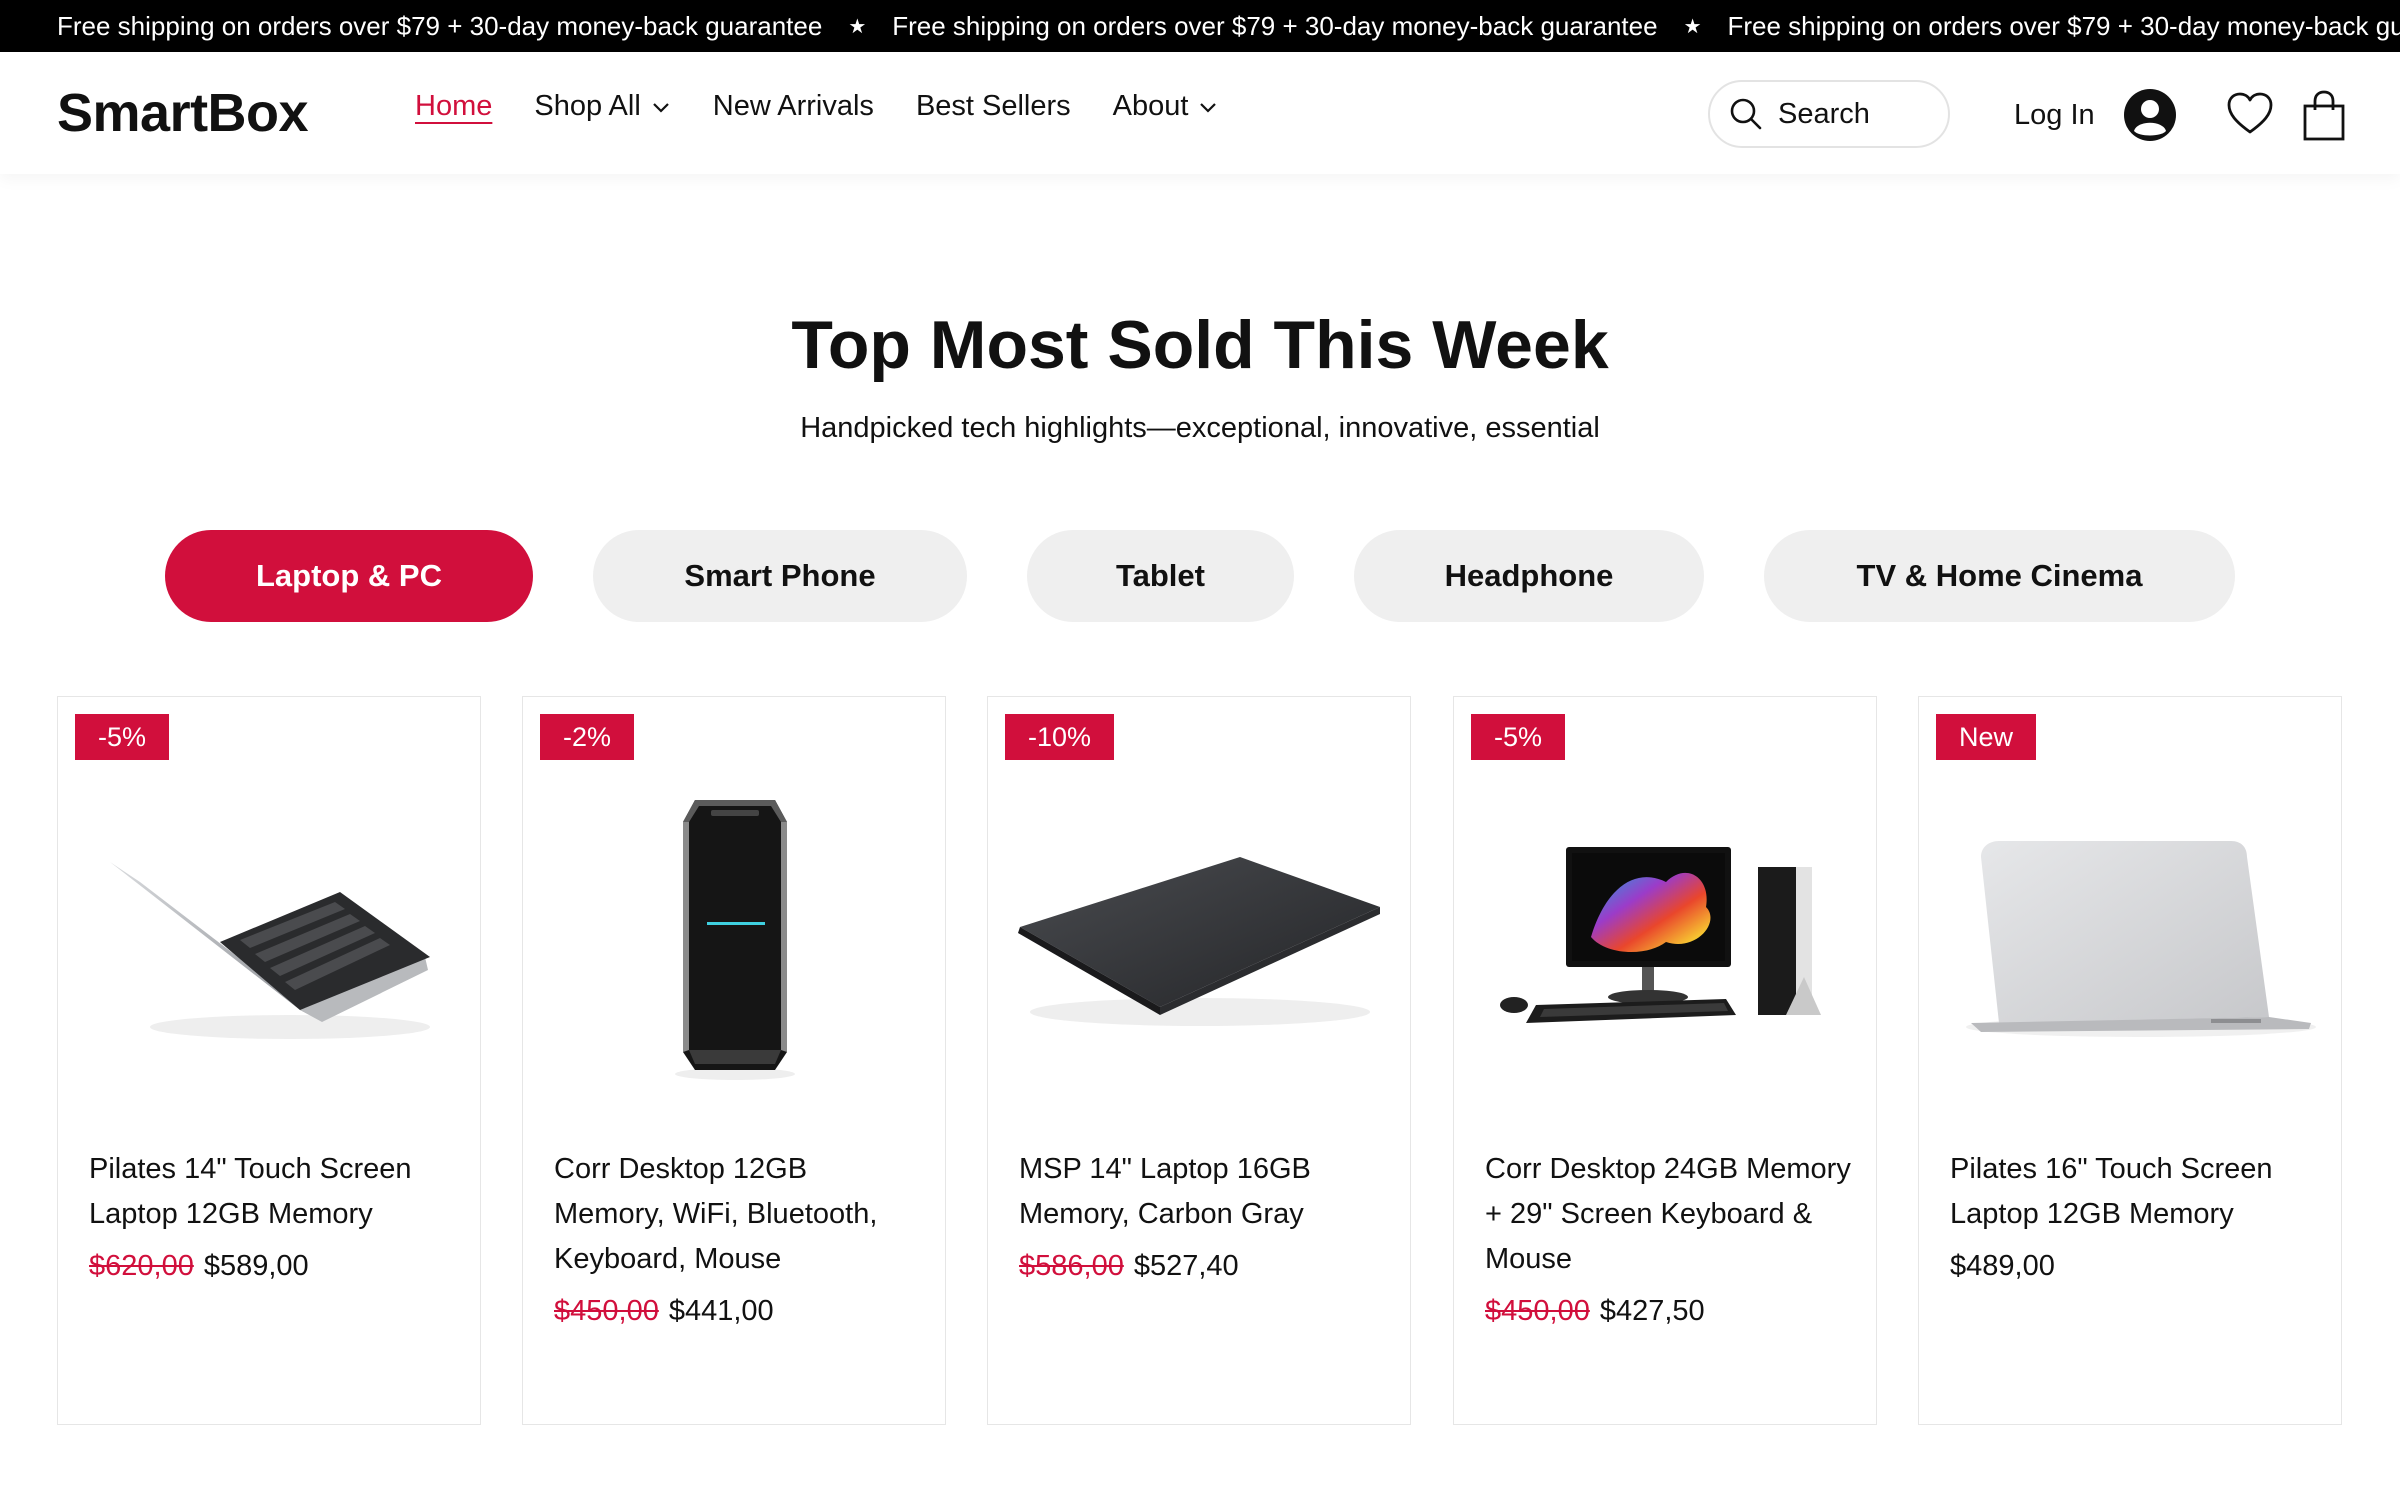 This screenshot has width=2400, height=1496. What do you see at coordinates (1746, 114) in the screenshot?
I see `search-icon` at bounding box center [1746, 114].